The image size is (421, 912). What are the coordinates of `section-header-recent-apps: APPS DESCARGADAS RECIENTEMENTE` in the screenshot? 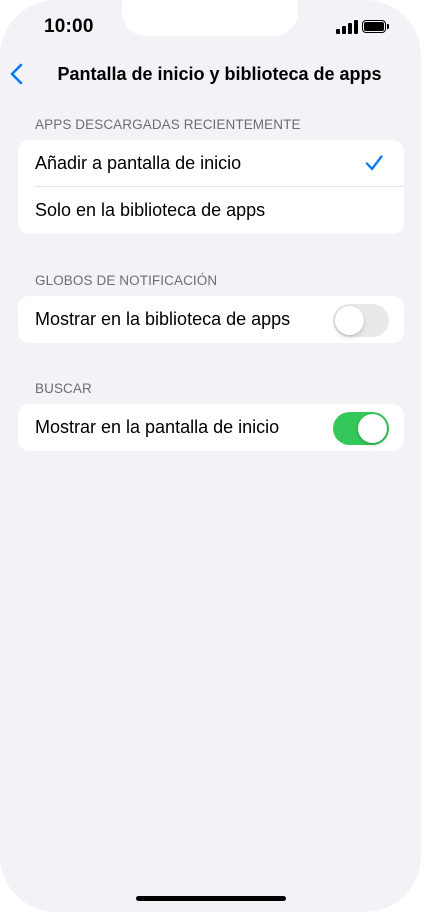 It's located at (168, 124).